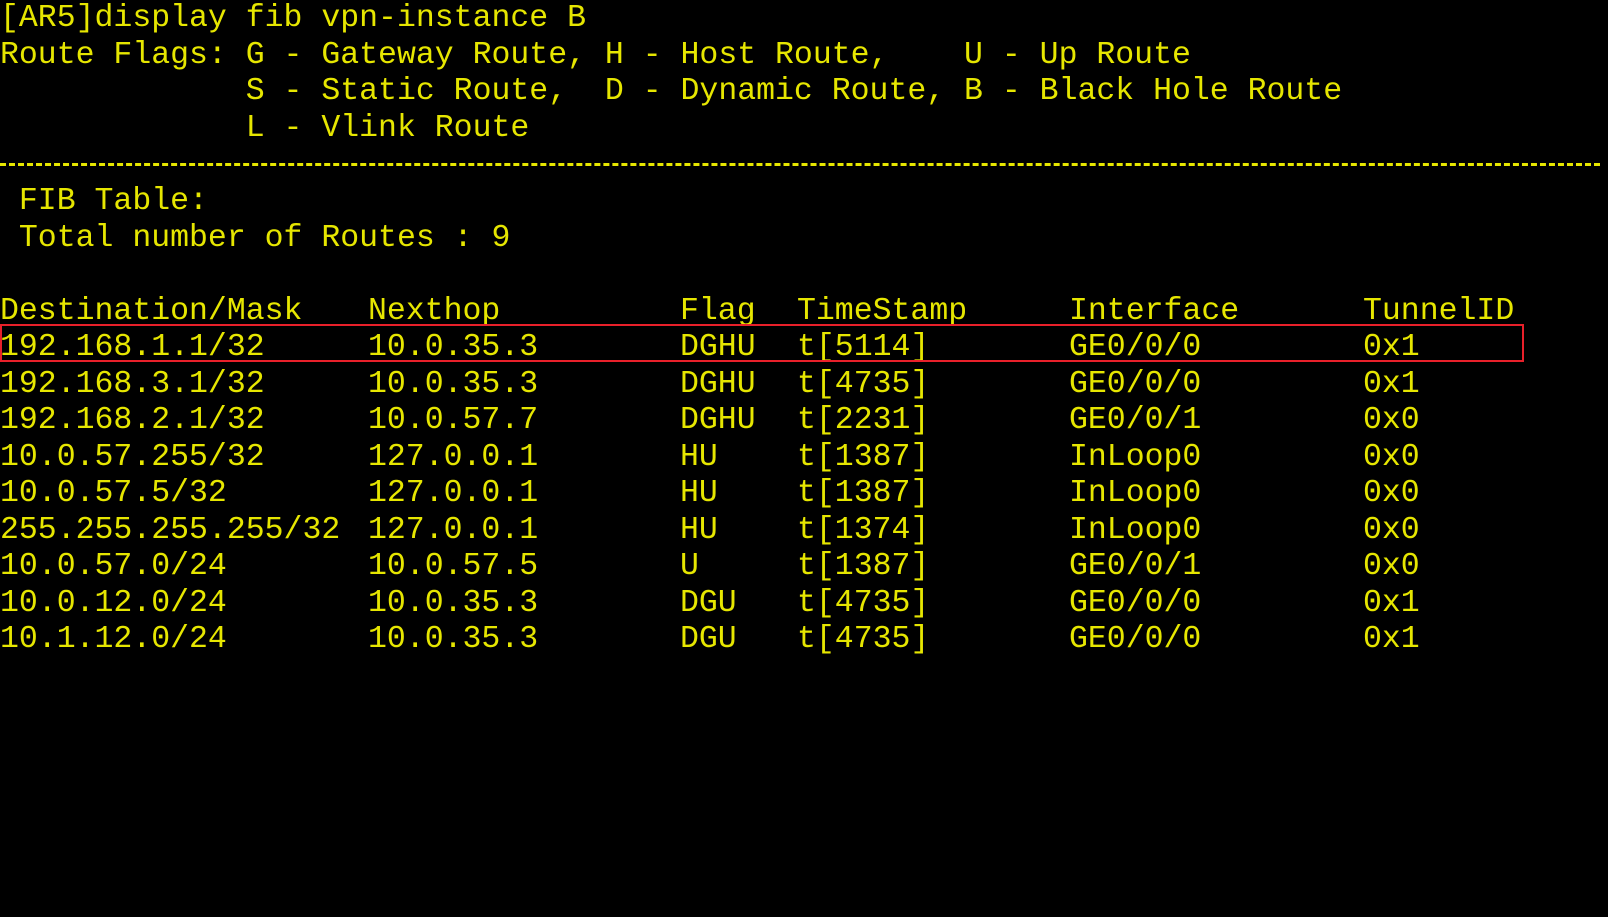  Describe the element at coordinates (113, 639) in the screenshot. I see `row-destination: 10.1.12.0/24` at that location.